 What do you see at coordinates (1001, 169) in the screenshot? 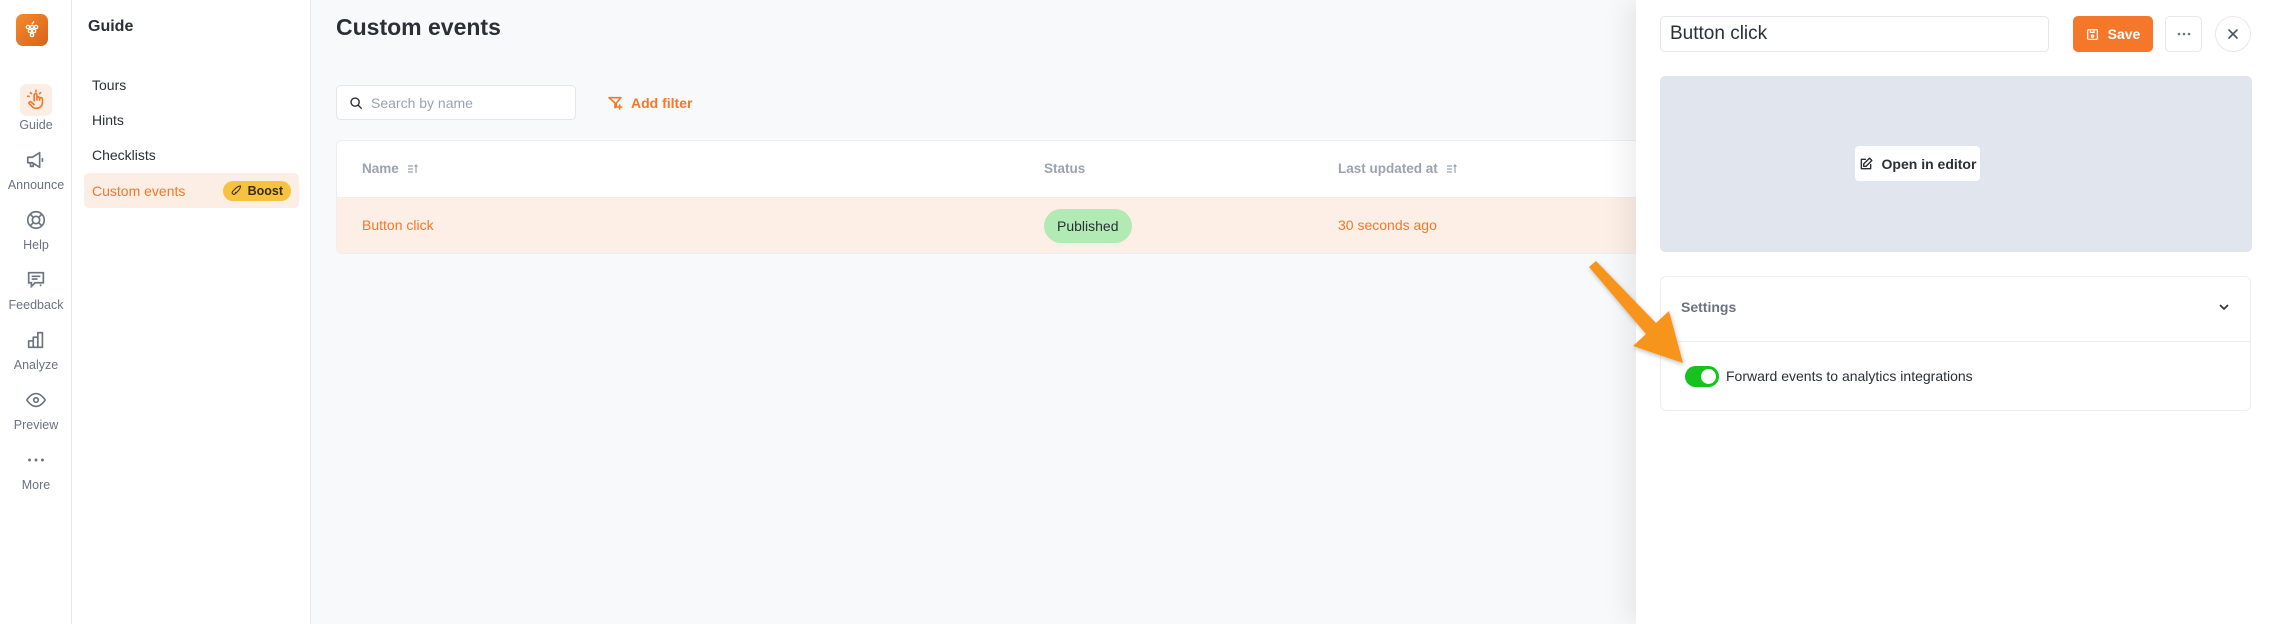
I see `table-header: Name Status Last updated at` at bounding box center [1001, 169].